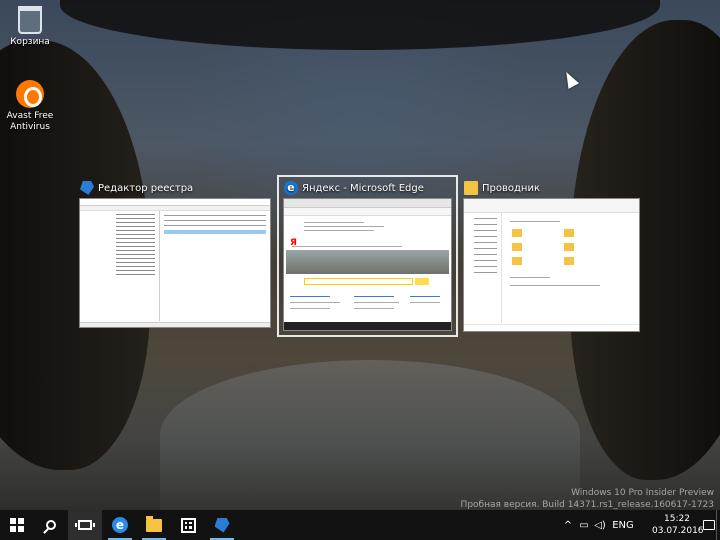 This screenshot has width=720, height=540. Describe the element at coordinates (718, 525) in the screenshot. I see `show-desktop-button` at that location.